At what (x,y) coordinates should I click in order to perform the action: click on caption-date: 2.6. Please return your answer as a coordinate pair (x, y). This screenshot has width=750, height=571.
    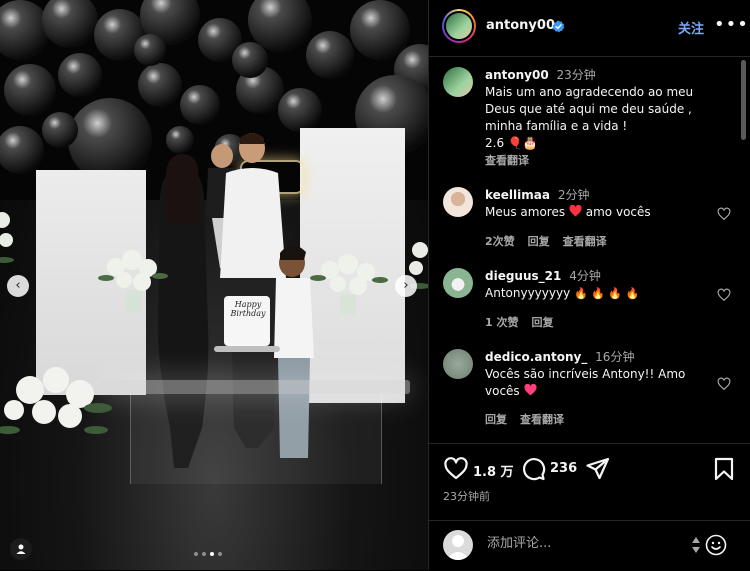
    Looking at the image, I should click on (495, 143).